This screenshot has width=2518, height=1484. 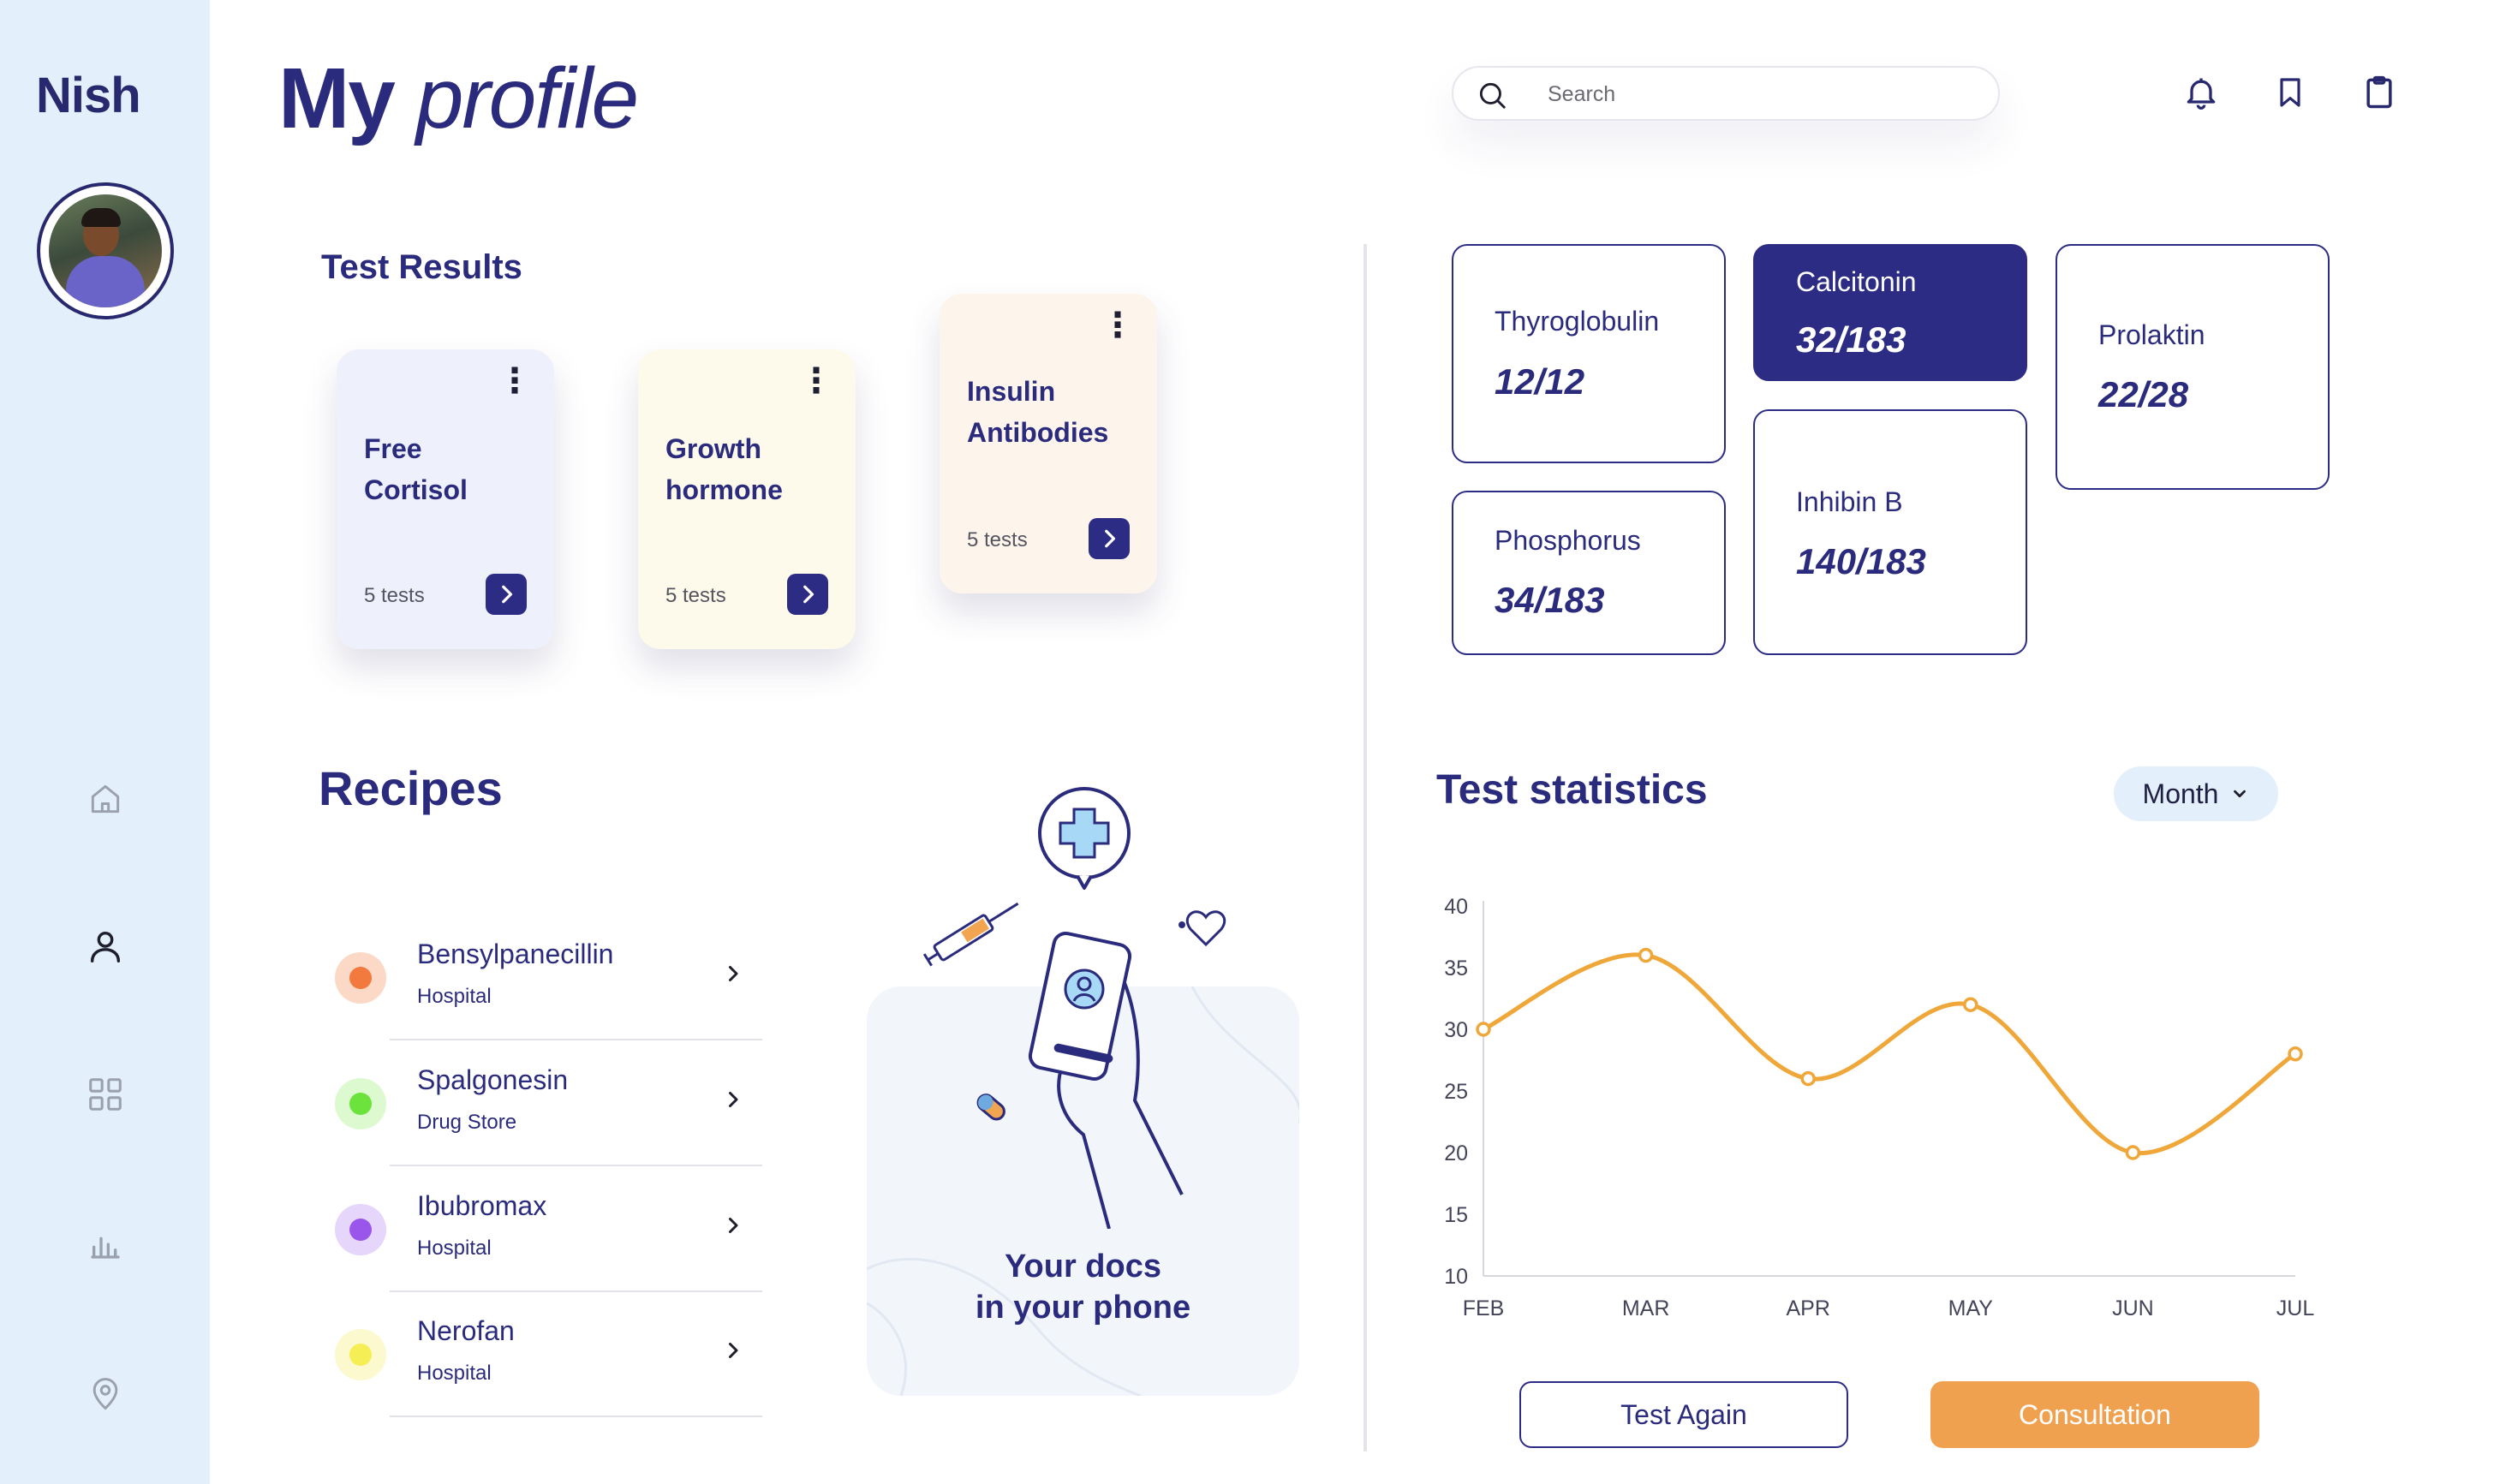 I want to click on series-line, so click(x=1889, y=1053).